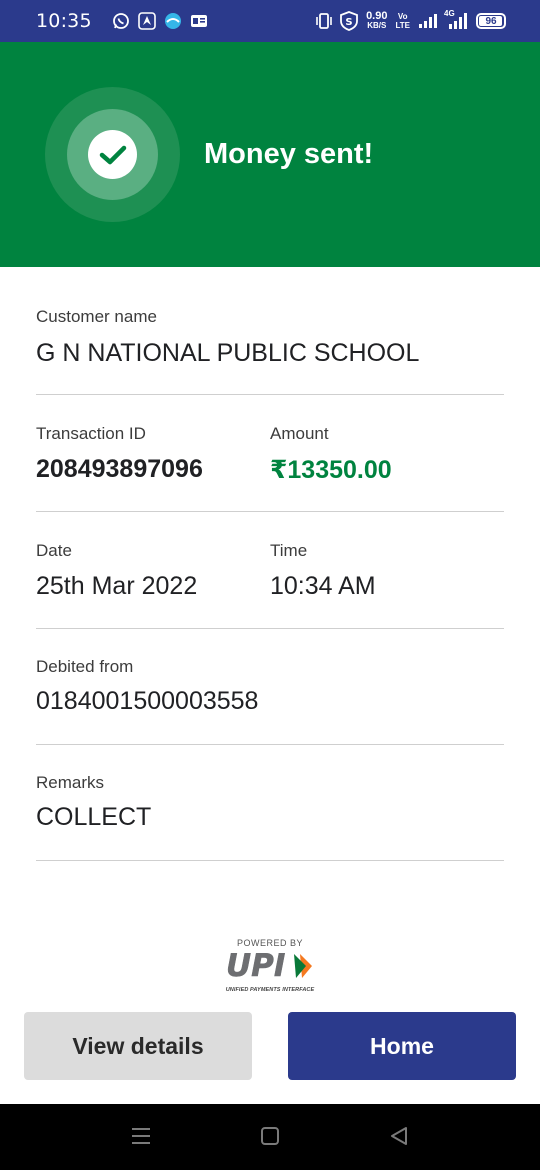 The height and width of the screenshot is (1170, 540). What do you see at coordinates (138, 1046) in the screenshot?
I see `view-details-button: View details` at bounding box center [138, 1046].